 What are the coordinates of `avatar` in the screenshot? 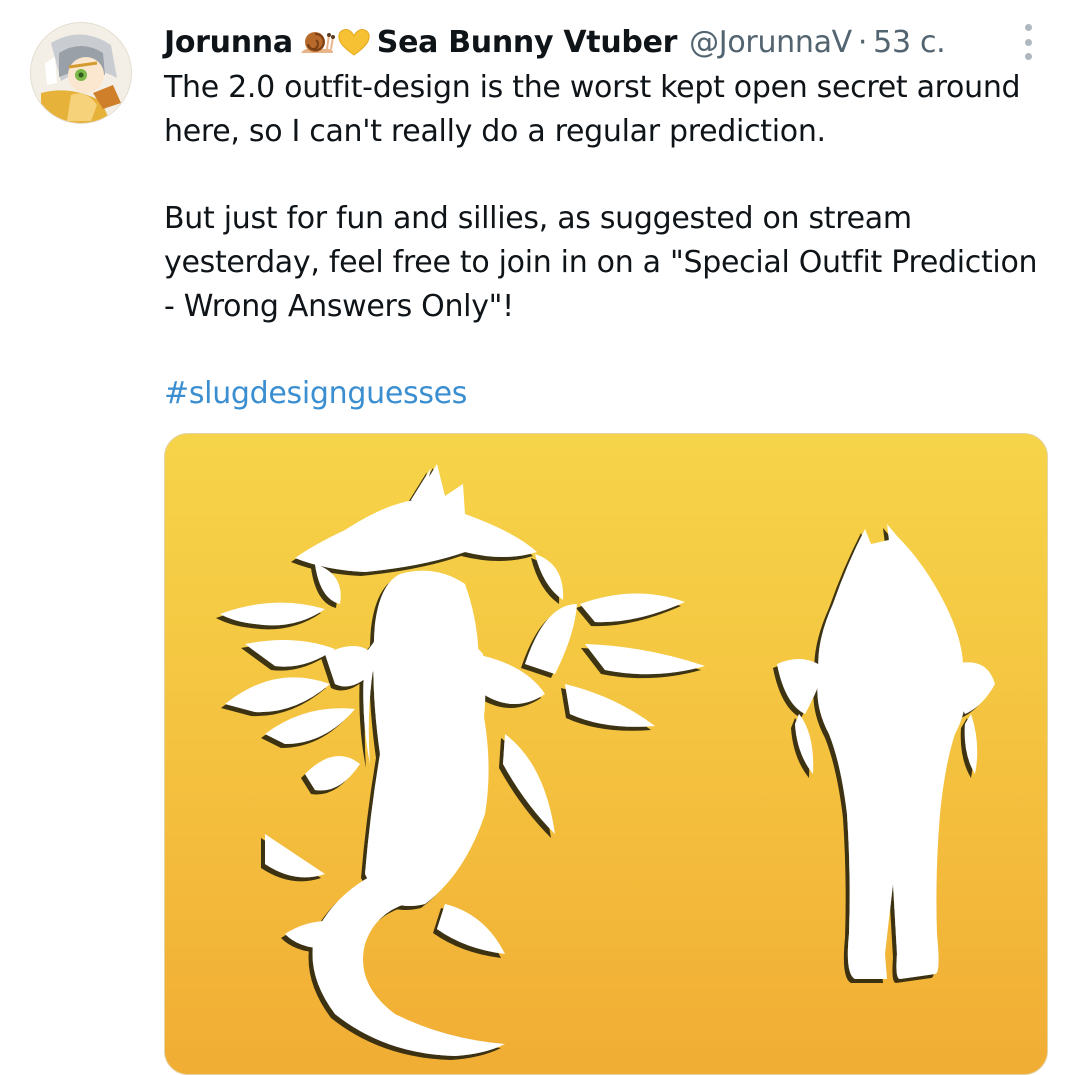 It's located at (81, 73).